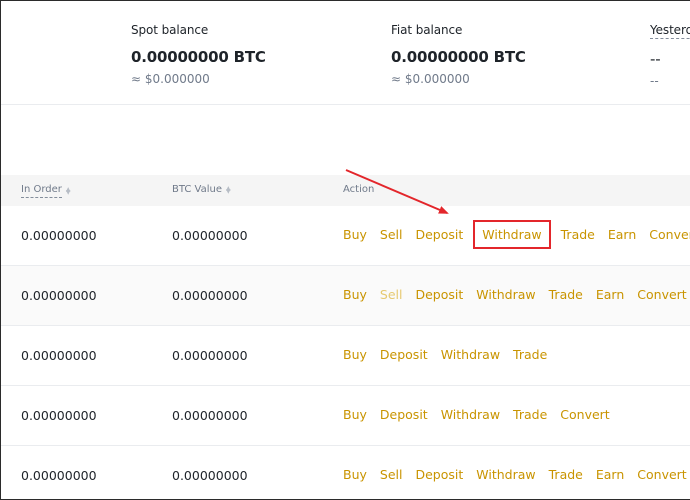 This screenshot has width=690, height=500. Describe the element at coordinates (430, 79) in the screenshot. I see `fiat-balance-fiat: ≈ $0.000000` at that location.